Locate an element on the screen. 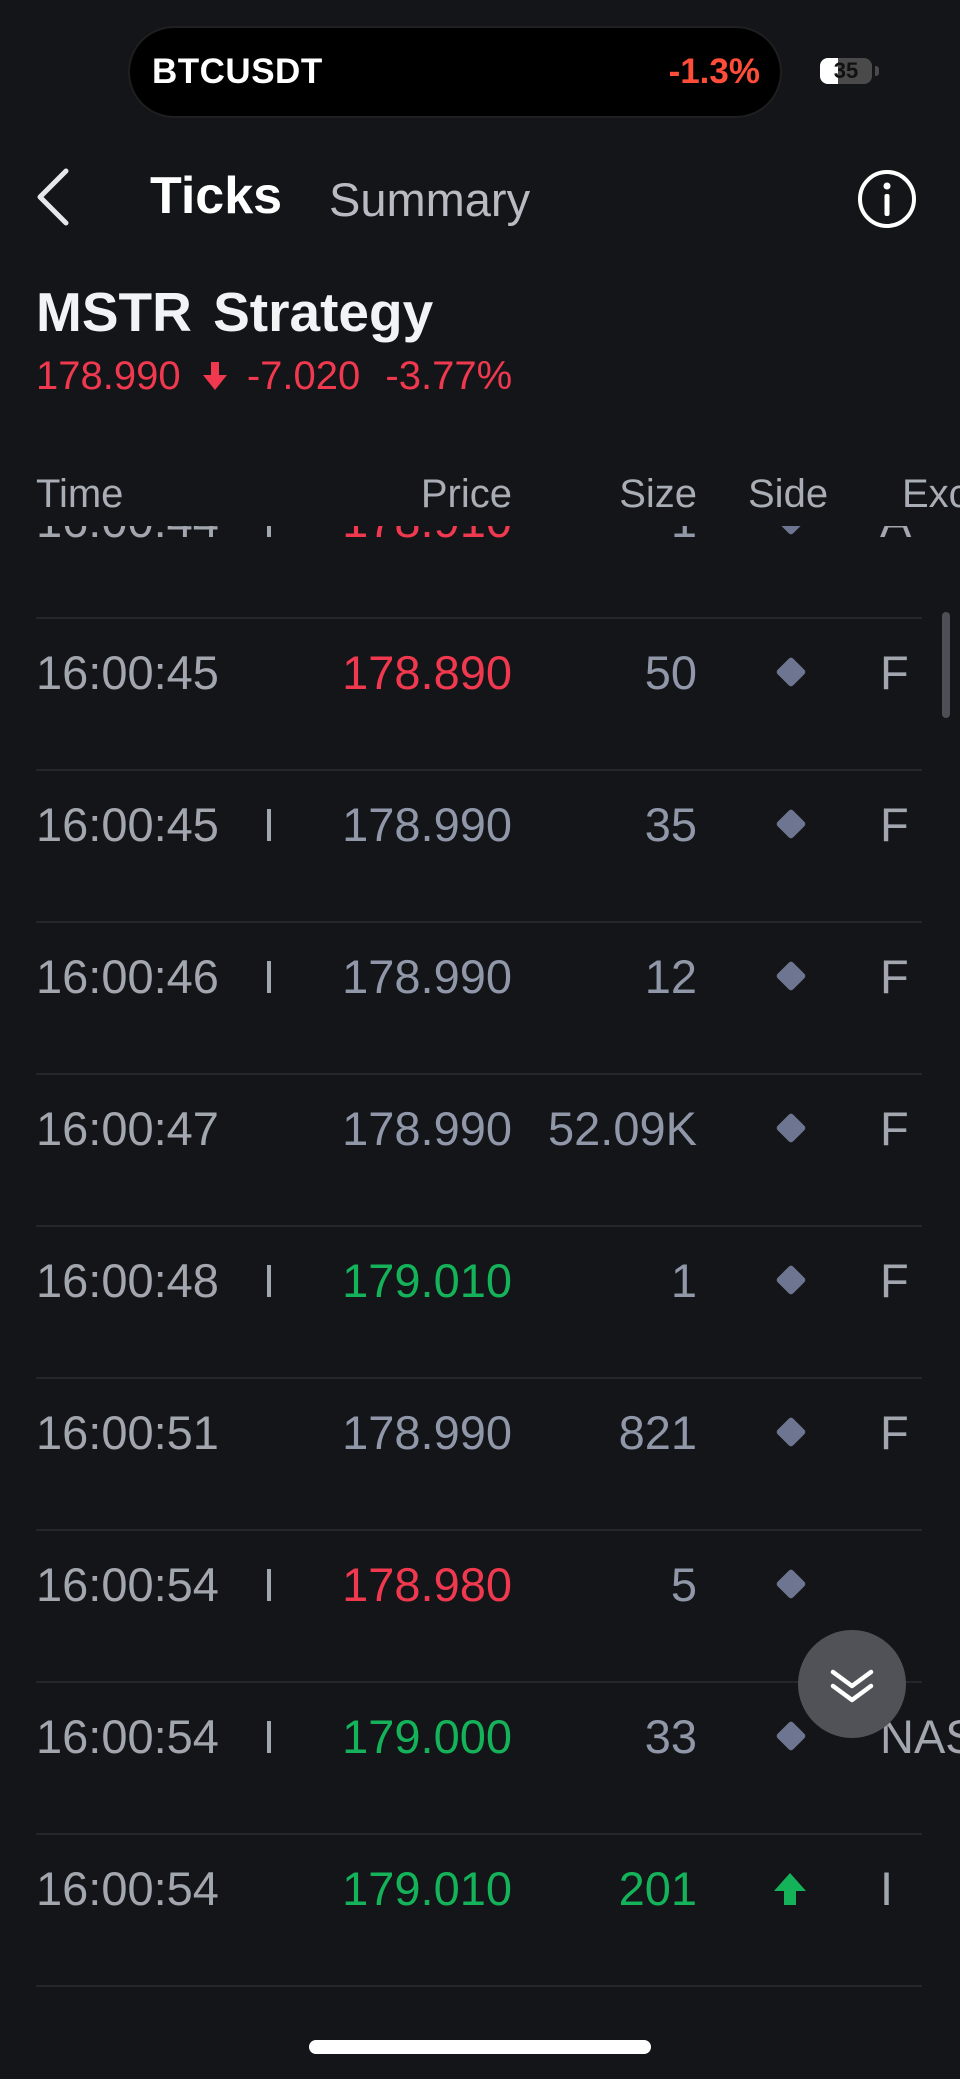 The height and width of the screenshot is (2079, 960). tick-time: 16:00:48 is located at coordinates (127, 1280).